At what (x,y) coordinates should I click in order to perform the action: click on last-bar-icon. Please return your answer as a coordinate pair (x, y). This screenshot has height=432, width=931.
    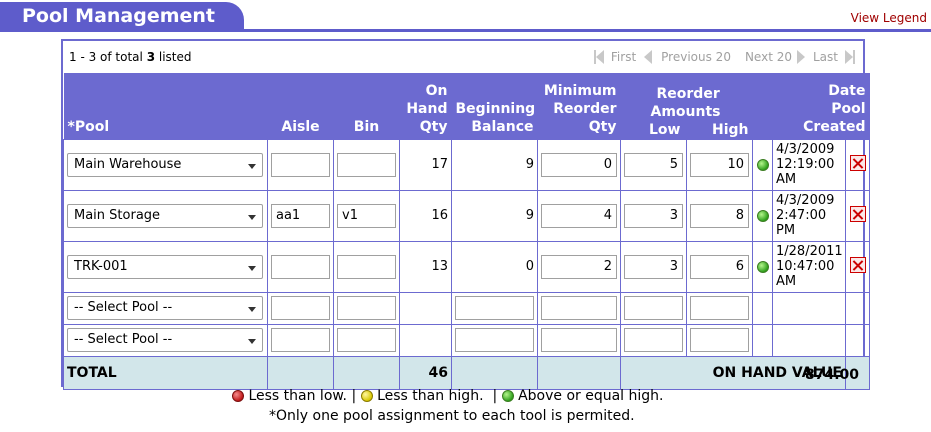
    Looking at the image, I should click on (854, 57).